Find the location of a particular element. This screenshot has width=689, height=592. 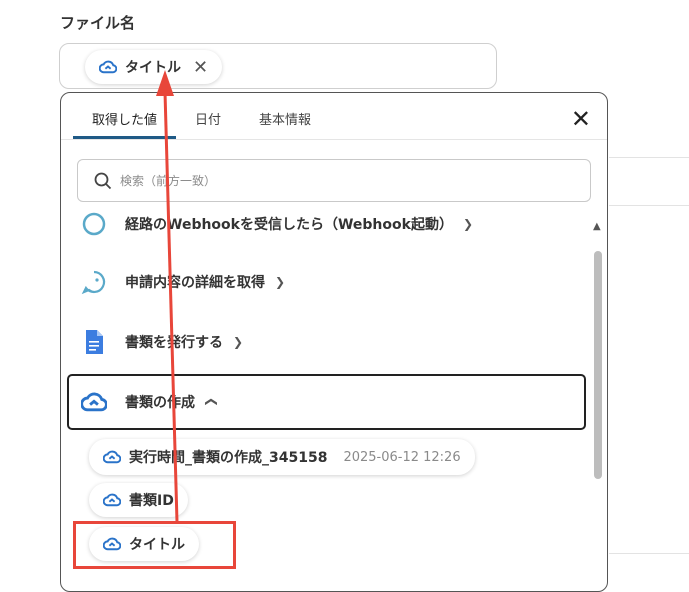

tab-acquired-values: 取得した値 is located at coordinates (125, 116).